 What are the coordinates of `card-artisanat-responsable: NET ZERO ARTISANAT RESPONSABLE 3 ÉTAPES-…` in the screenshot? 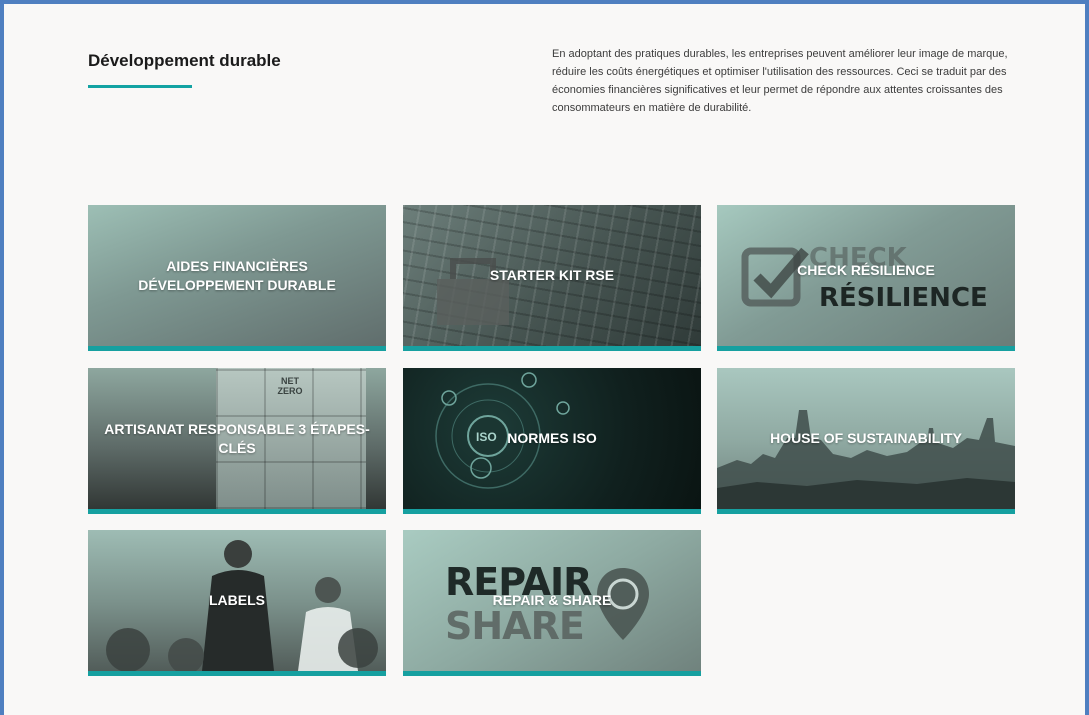 It's located at (237, 441).